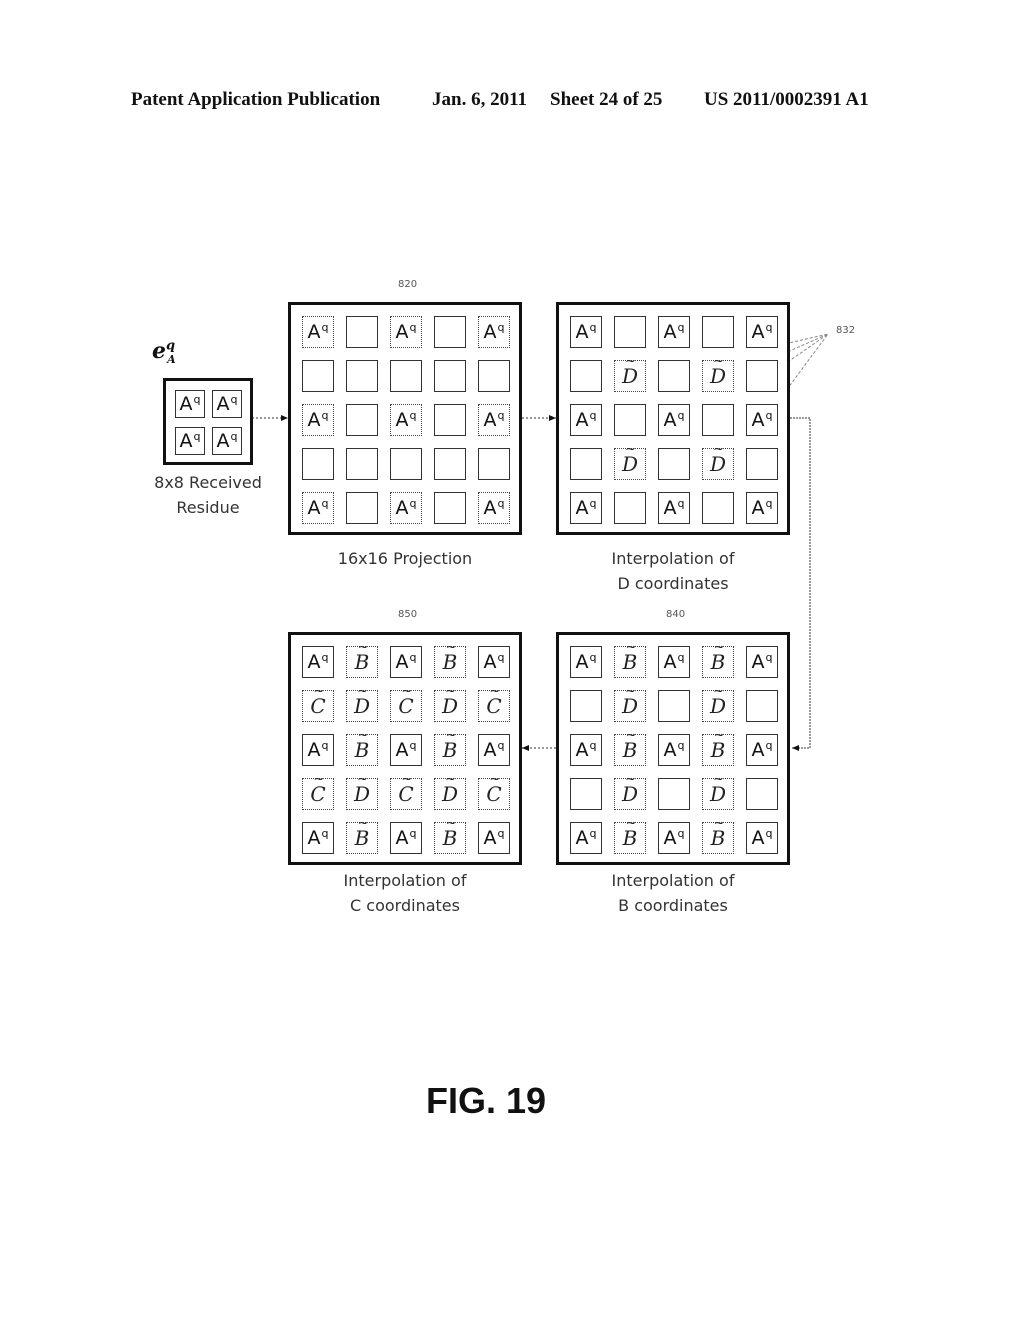 The height and width of the screenshot is (1320, 1024). I want to click on interp-c-label-line2: C coordinates, so click(405, 905).